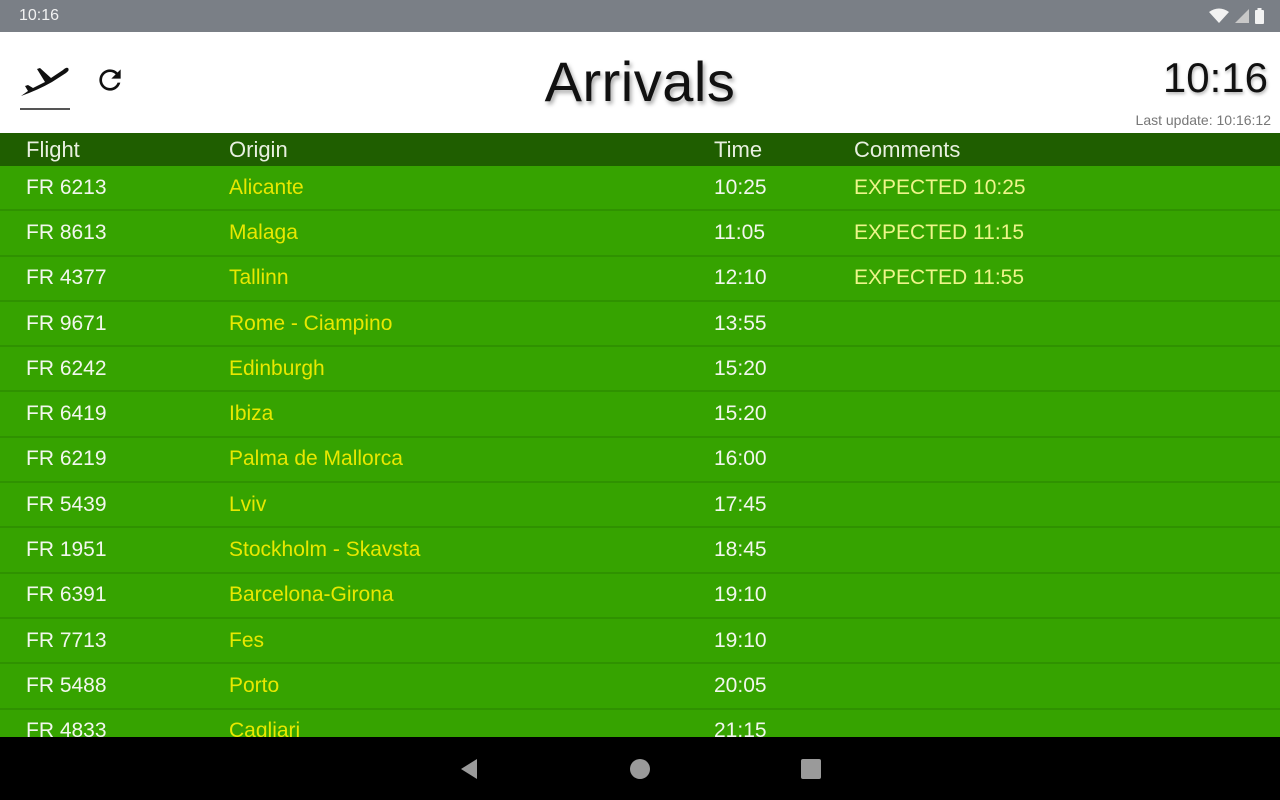 The image size is (1280, 800). What do you see at coordinates (66, 550) in the screenshot?
I see `flight-cell: FR 1951` at bounding box center [66, 550].